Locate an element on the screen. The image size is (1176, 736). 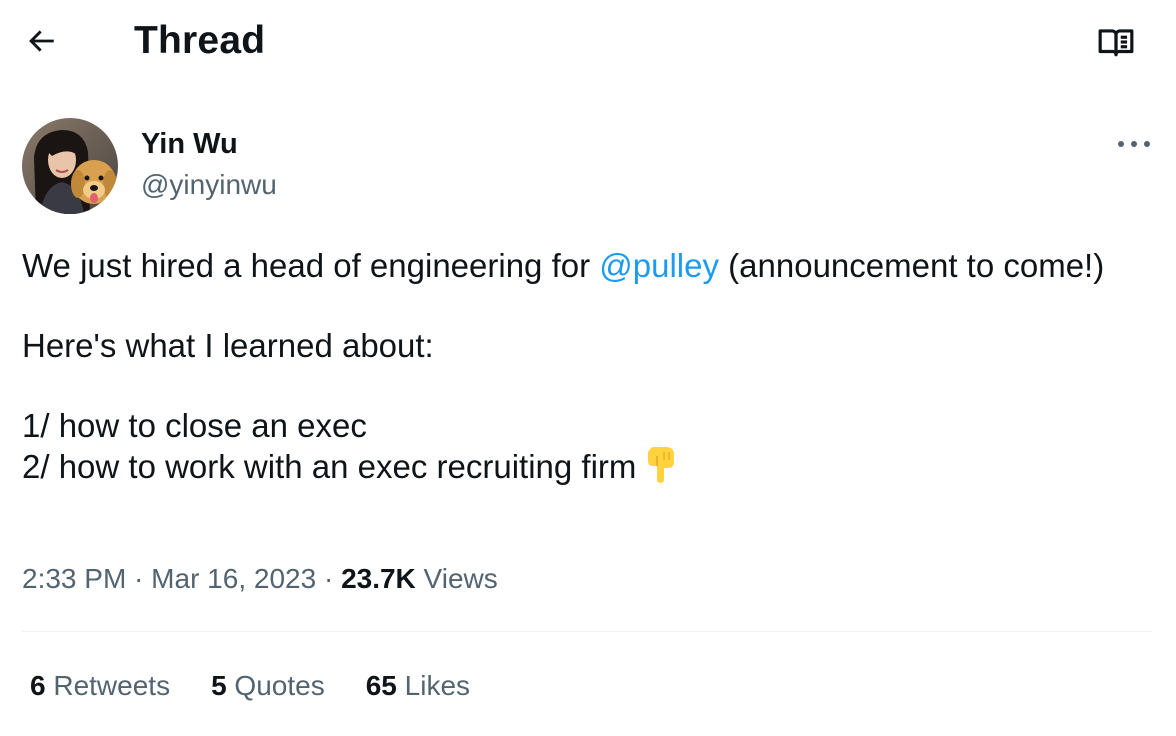
divider is located at coordinates (587, 631).